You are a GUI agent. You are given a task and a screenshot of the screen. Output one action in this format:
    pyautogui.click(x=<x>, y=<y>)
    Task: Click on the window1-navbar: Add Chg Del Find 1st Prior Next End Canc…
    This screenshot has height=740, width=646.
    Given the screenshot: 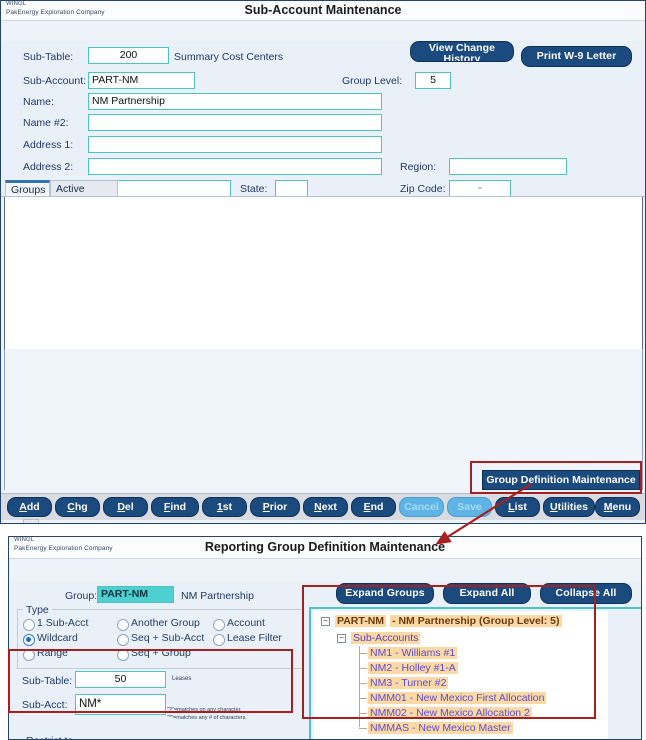 What is the action you would take?
    pyautogui.click(x=323, y=506)
    